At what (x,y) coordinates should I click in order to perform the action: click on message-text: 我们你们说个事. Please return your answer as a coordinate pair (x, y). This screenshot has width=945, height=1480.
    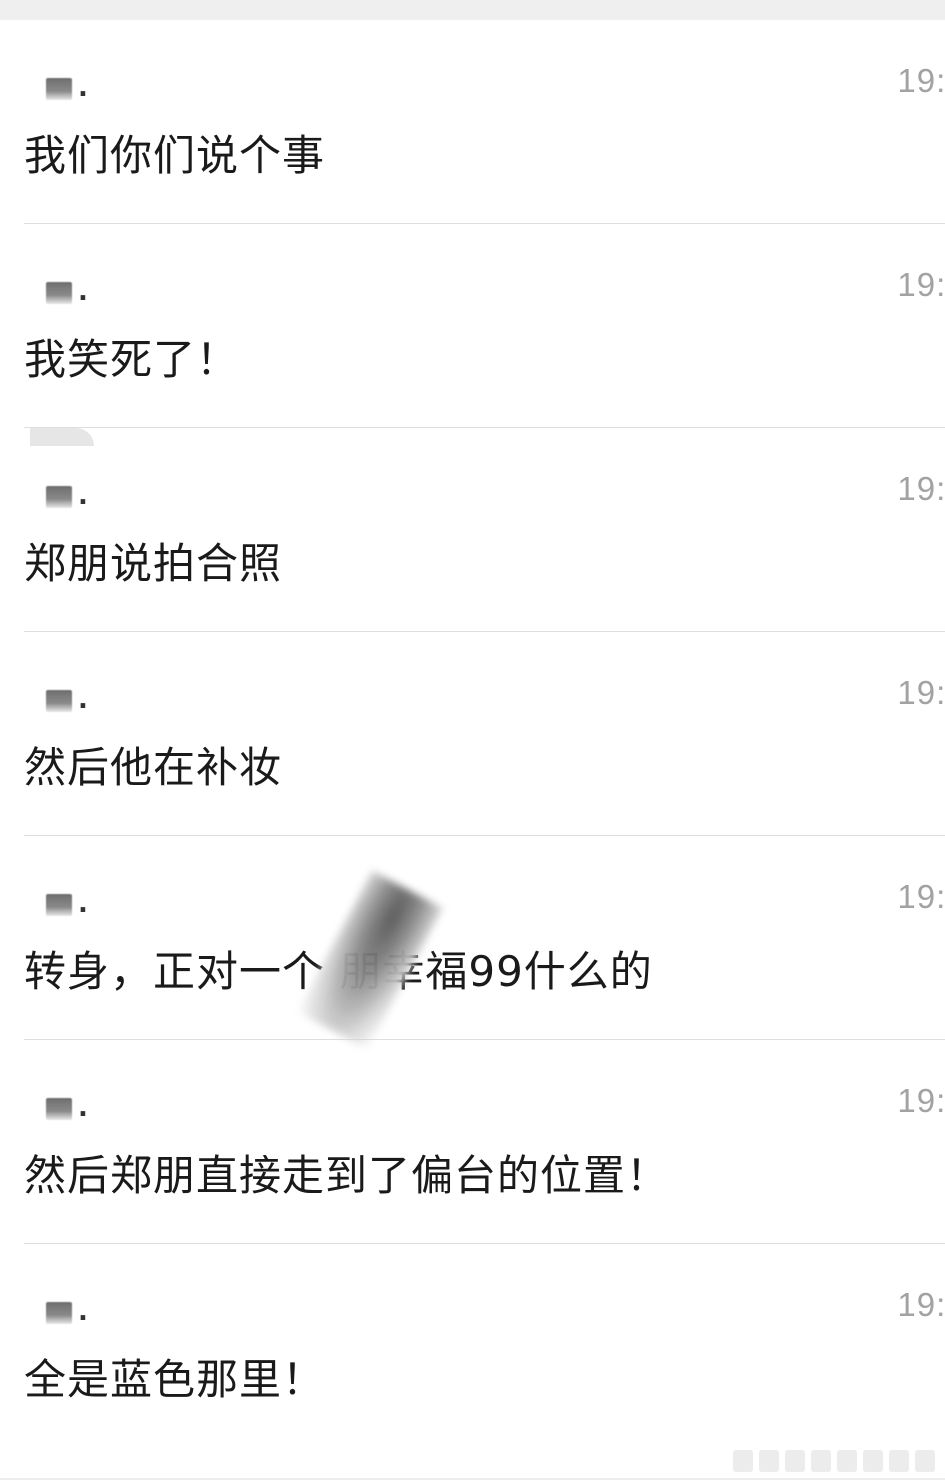
    Looking at the image, I should click on (175, 155).